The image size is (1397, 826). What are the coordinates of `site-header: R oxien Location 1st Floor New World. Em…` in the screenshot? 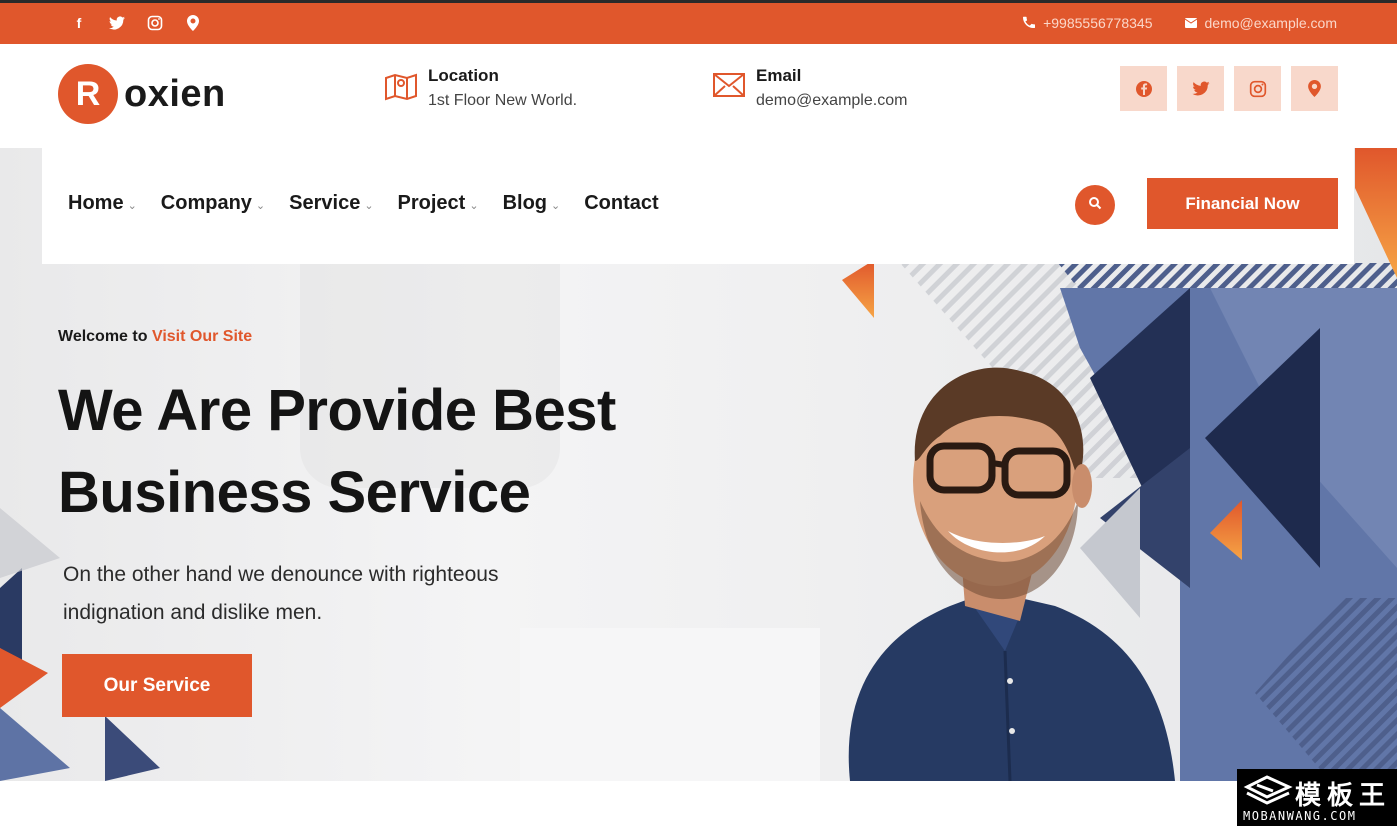 It's located at (698, 96).